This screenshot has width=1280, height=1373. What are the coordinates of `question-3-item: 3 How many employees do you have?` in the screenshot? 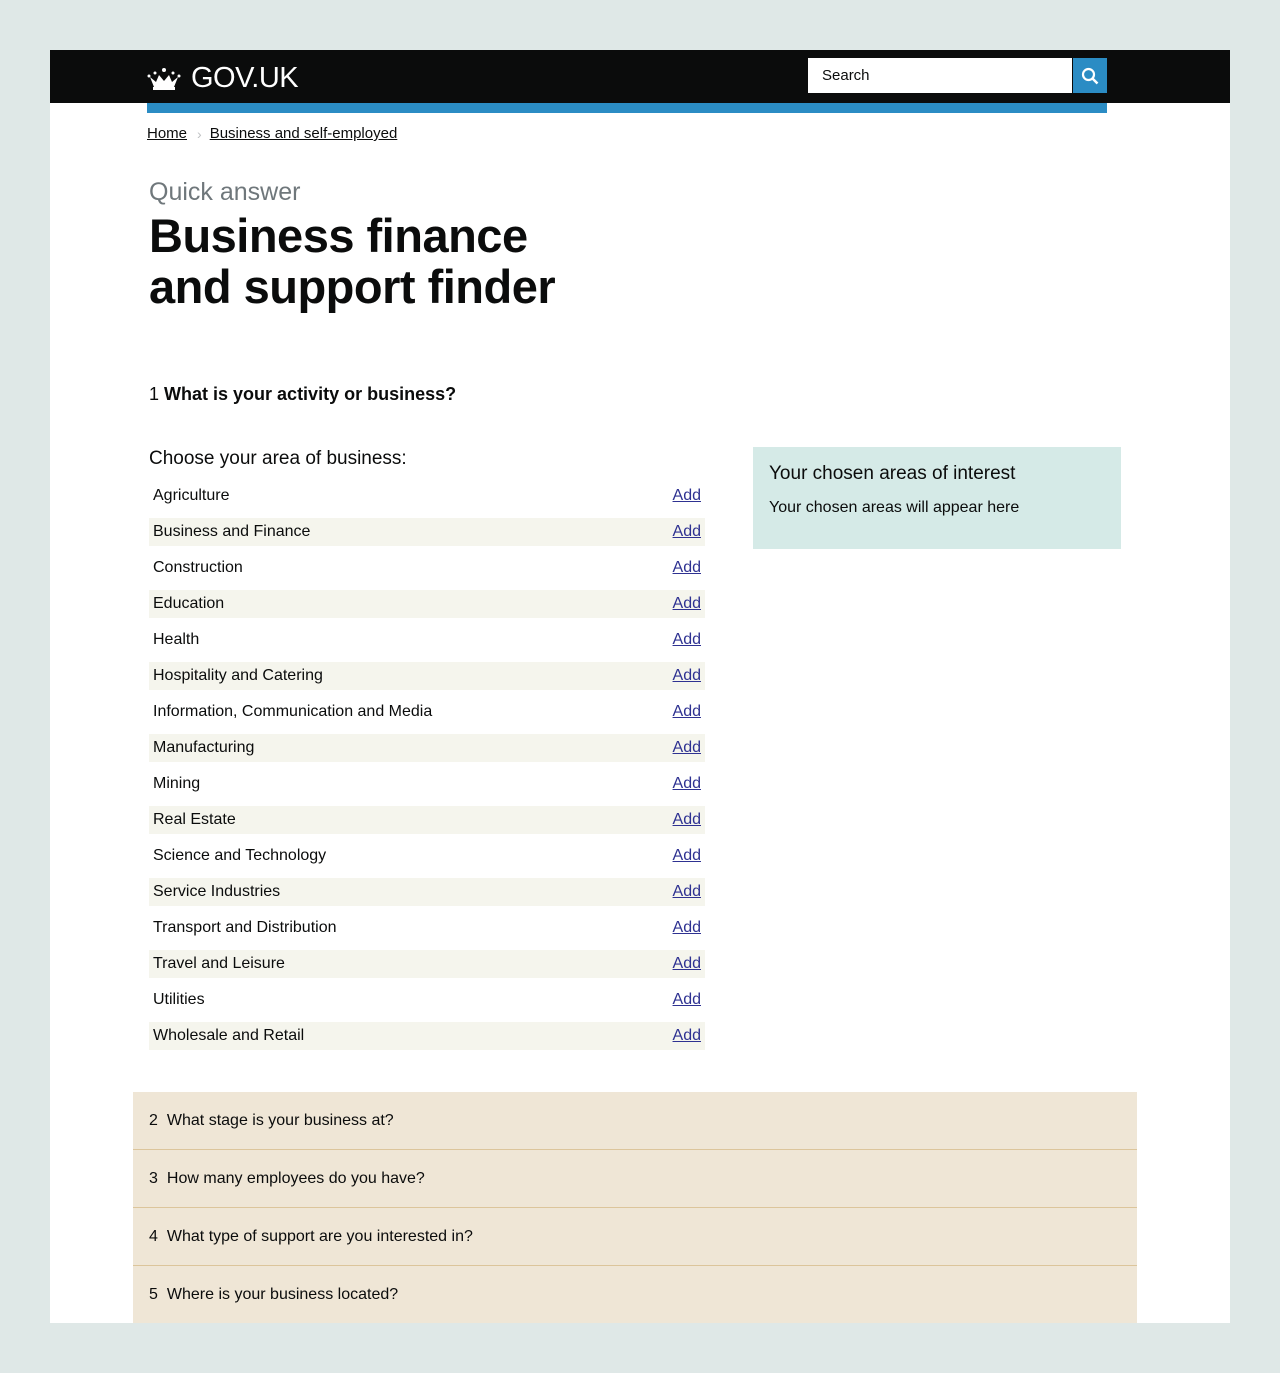 It's located at (635, 1179).